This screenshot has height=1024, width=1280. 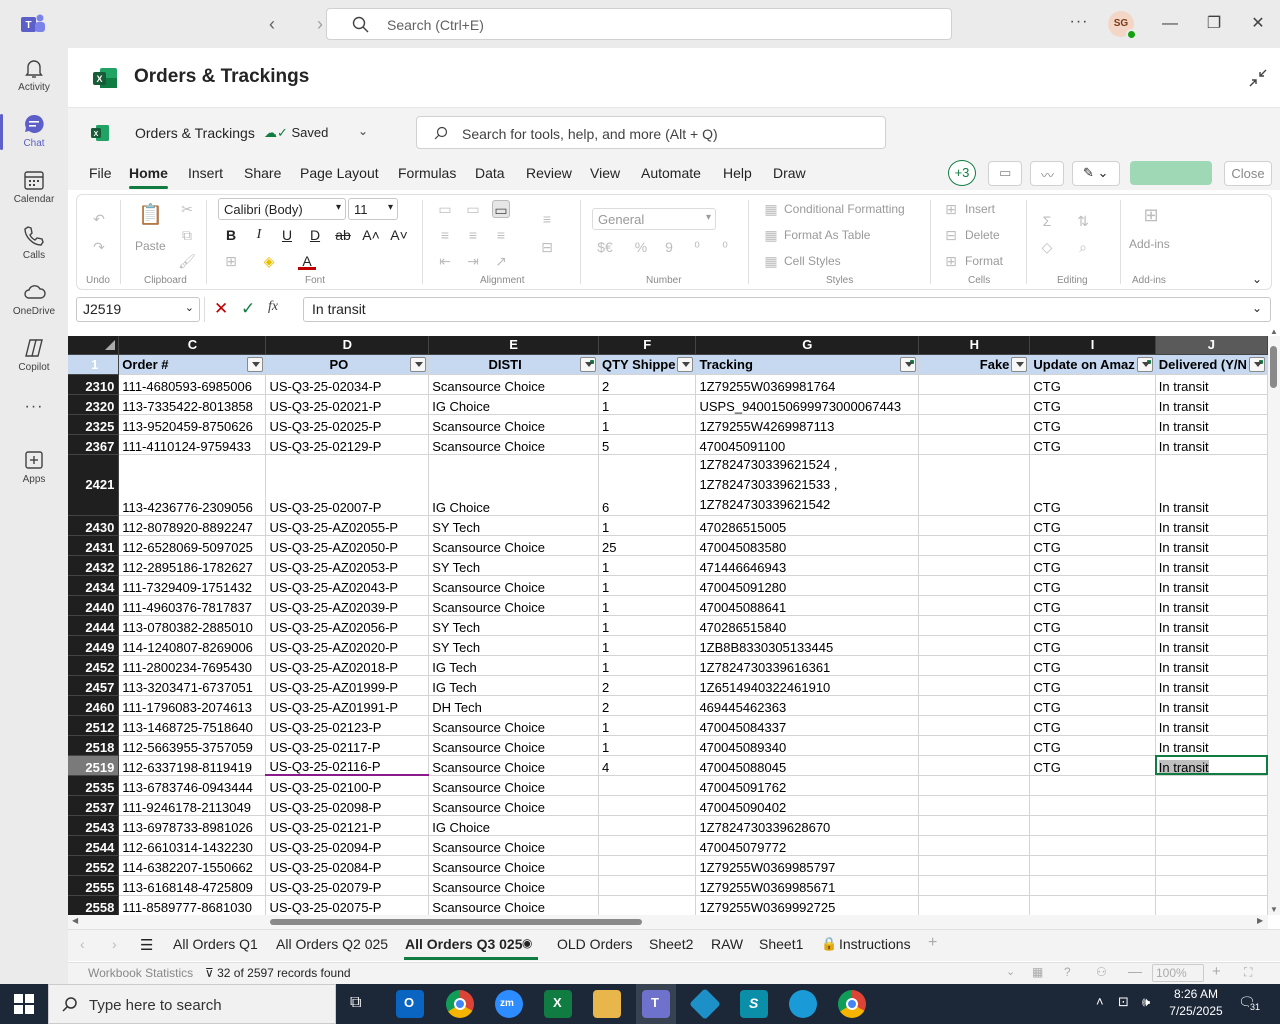 What do you see at coordinates (192, 525) in the screenshot?
I see `table-cell: 112-8078920-8892247` at bounding box center [192, 525].